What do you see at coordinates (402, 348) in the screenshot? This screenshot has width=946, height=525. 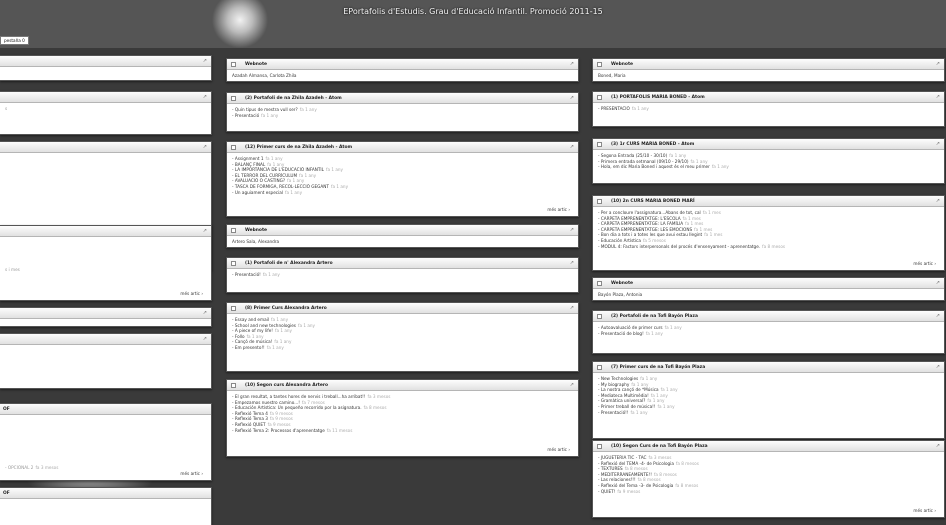 I see `list-item: - Em presento!! fa 1 any` at bounding box center [402, 348].